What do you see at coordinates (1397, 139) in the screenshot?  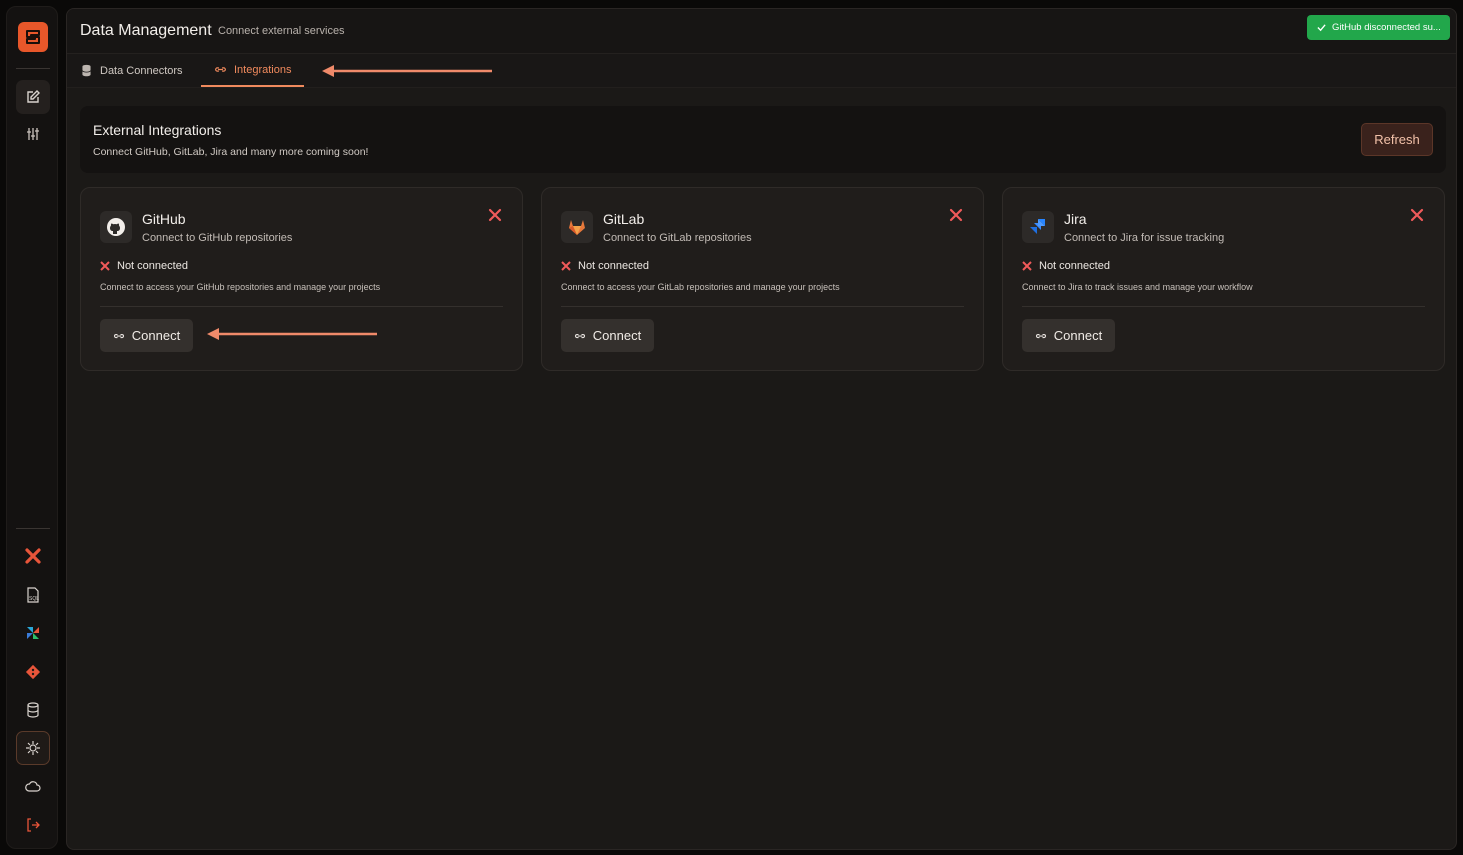 I see `refresh-button: Refresh` at bounding box center [1397, 139].